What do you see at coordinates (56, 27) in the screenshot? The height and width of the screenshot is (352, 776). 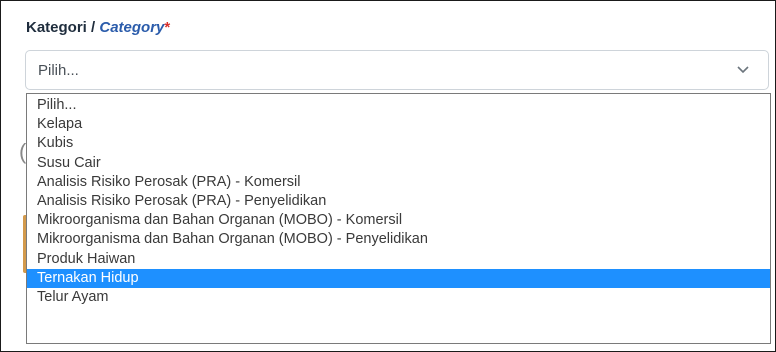 I see `category-label-ms: Kategori` at bounding box center [56, 27].